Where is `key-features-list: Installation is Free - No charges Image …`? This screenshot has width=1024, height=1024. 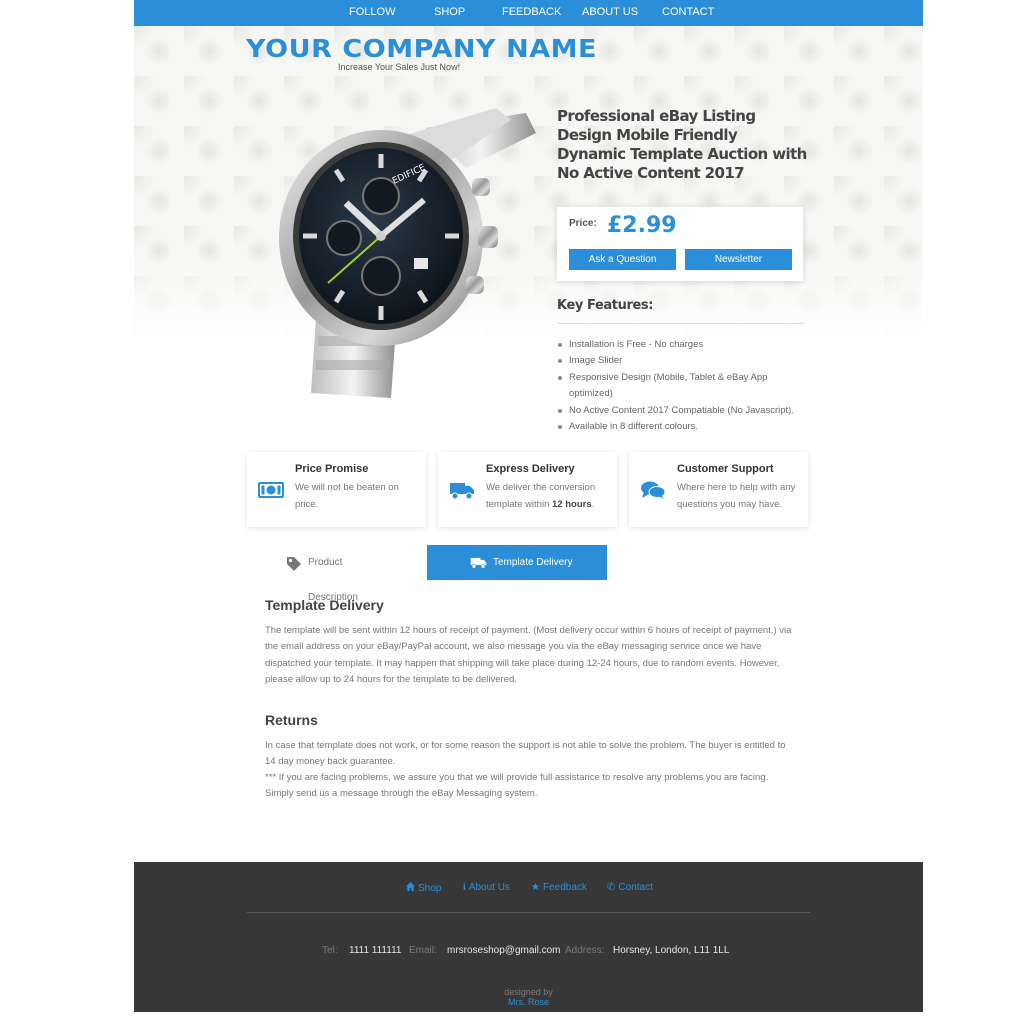 key-features-list: Installation is Free - No charges Image … is located at coordinates (679, 386).